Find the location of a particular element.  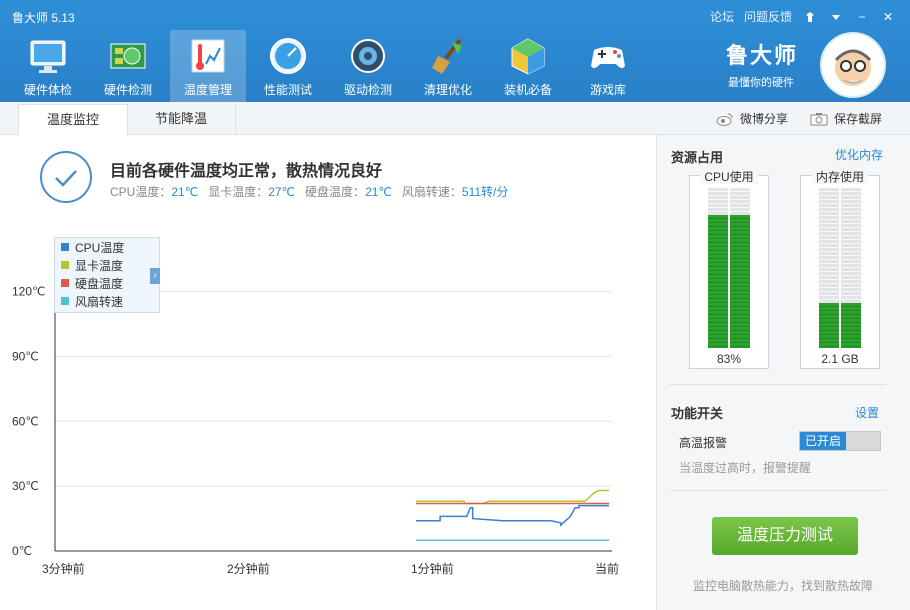

fan-speed-label: 风扇转速： is located at coordinates (431, 192).